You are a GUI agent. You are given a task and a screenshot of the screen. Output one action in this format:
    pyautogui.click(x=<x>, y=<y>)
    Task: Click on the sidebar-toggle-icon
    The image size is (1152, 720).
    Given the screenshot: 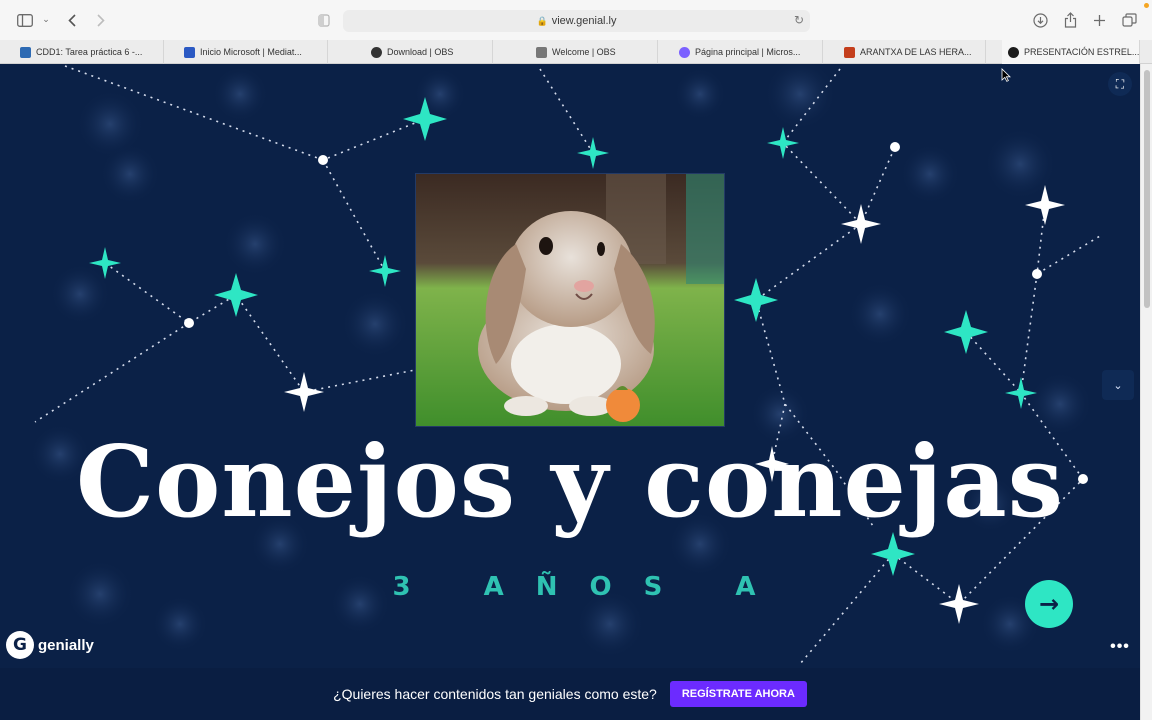 What is the action you would take?
    pyautogui.click(x=25, y=20)
    